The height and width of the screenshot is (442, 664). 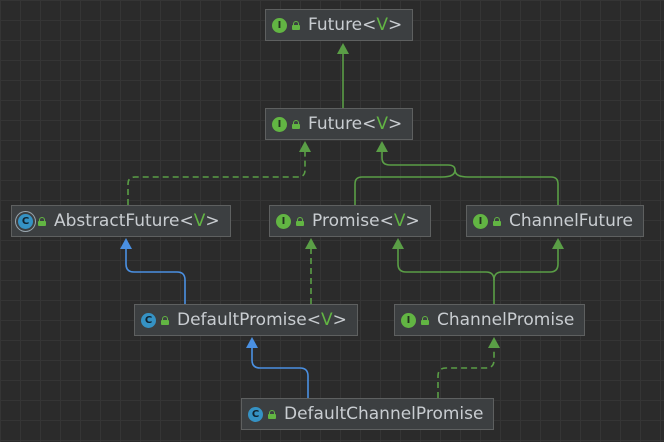 I want to click on node-label: DefaultPromise, so click(x=242, y=320).